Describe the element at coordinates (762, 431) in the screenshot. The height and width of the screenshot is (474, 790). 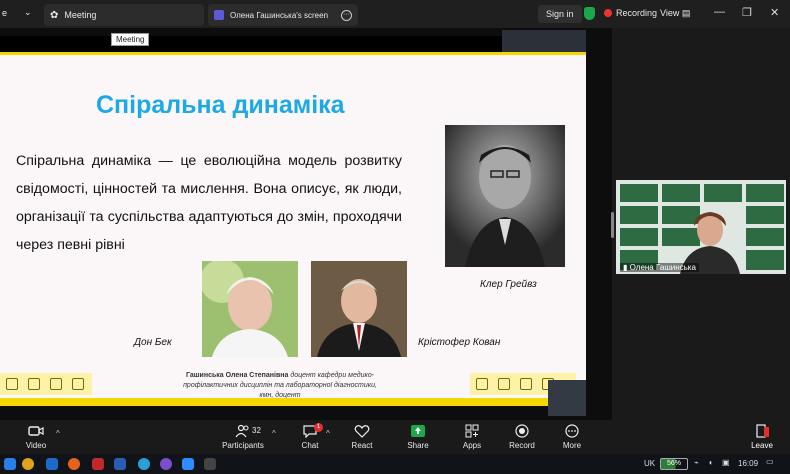
I see `leave-door-icon` at that location.